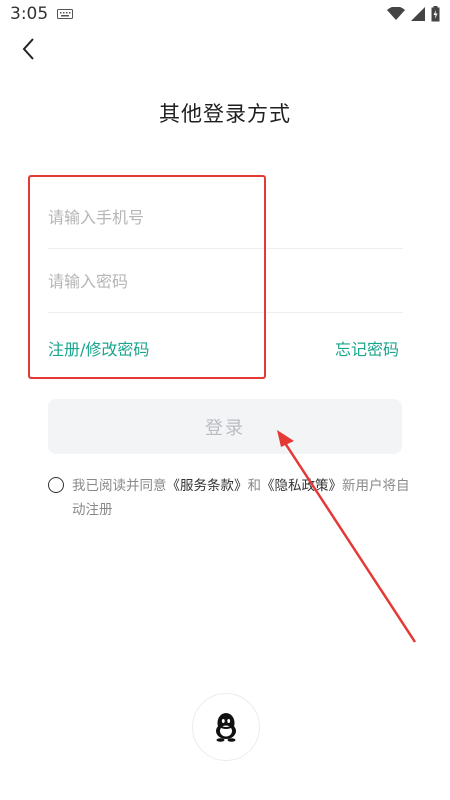  I want to click on privacy-link: 《隐私政策》, so click(301, 486).